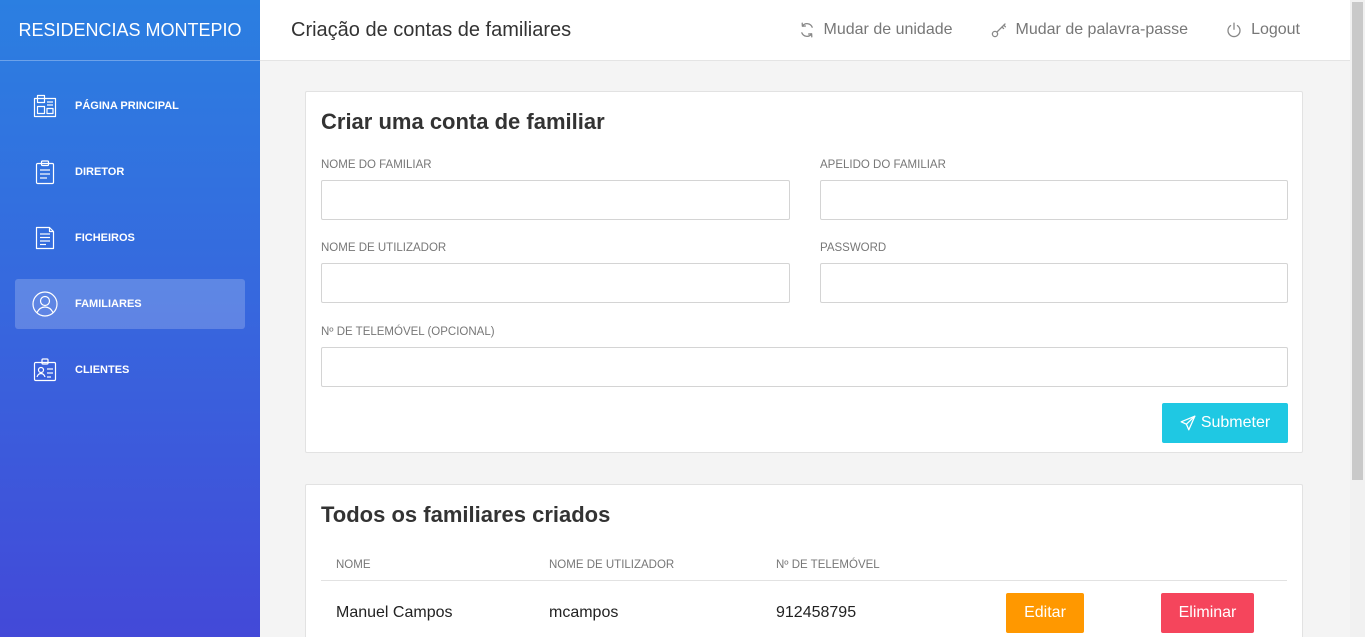 Image resolution: width=1365 pixels, height=637 pixels. Describe the element at coordinates (1054, 283) in the screenshot. I see `password-field` at that location.